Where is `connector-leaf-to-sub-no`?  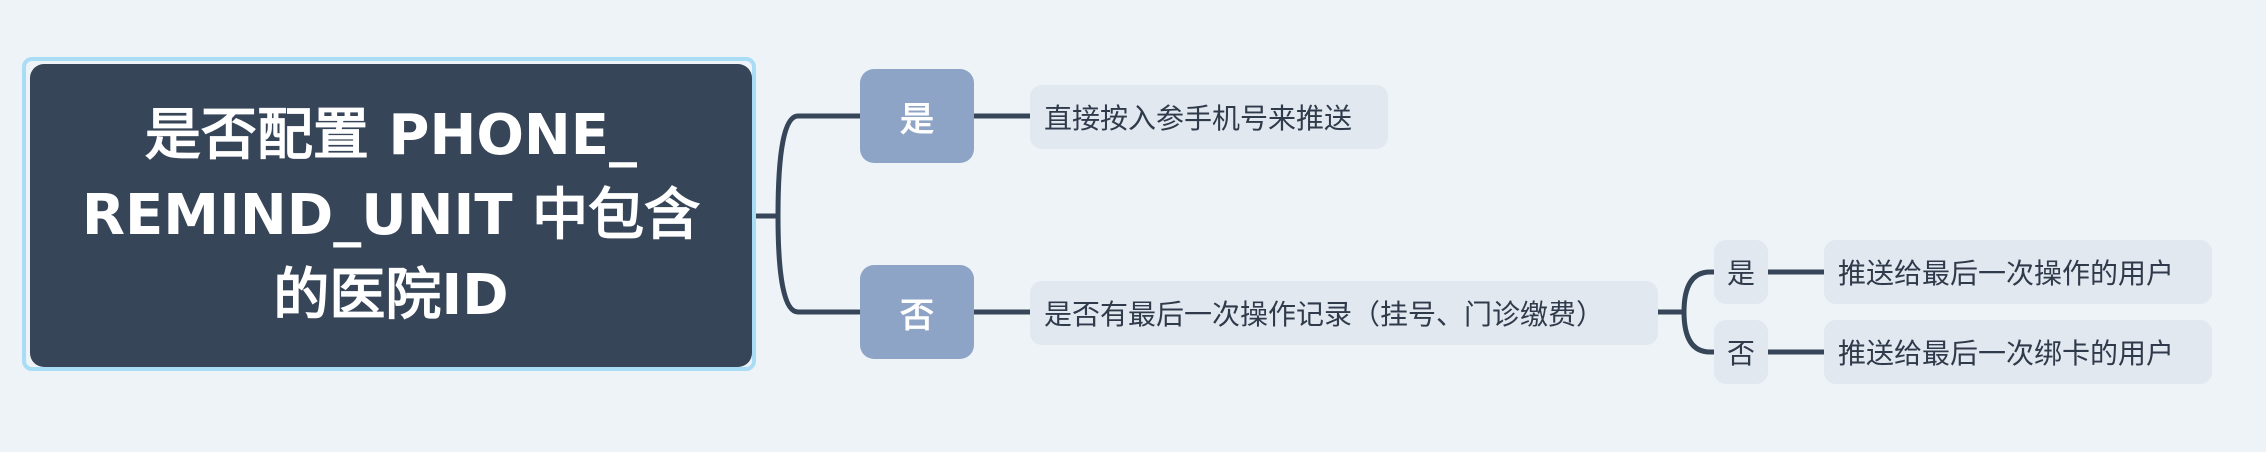 connector-leaf-to-sub-no is located at coordinates (1686, 332).